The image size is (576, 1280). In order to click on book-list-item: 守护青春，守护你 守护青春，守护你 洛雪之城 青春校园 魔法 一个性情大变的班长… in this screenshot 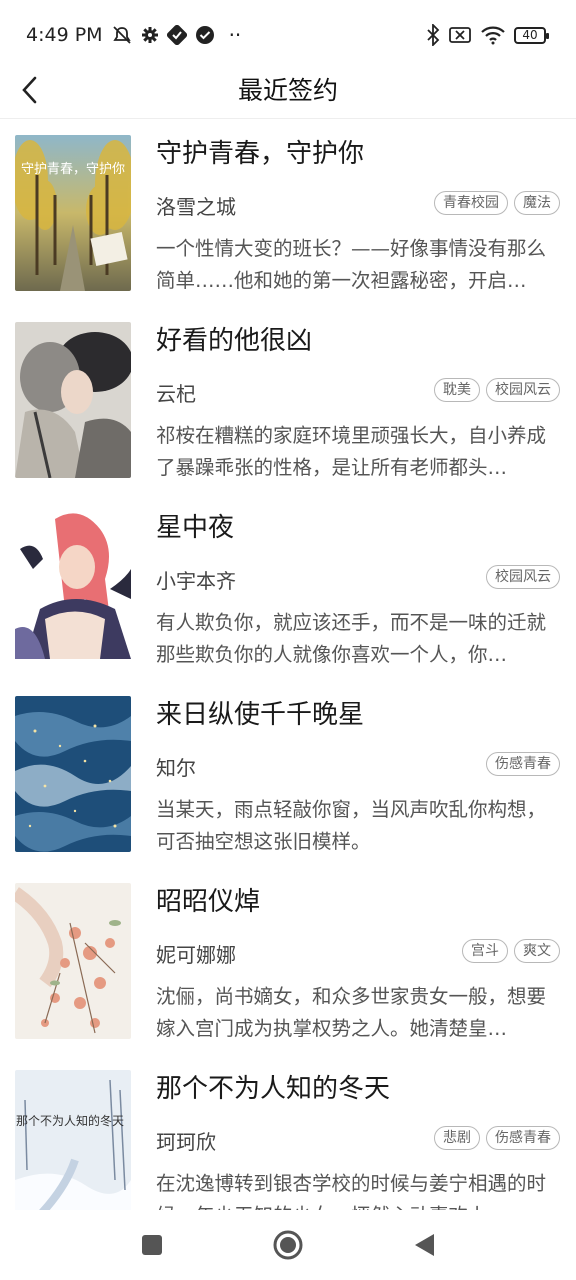, I will do `click(288, 212)`.